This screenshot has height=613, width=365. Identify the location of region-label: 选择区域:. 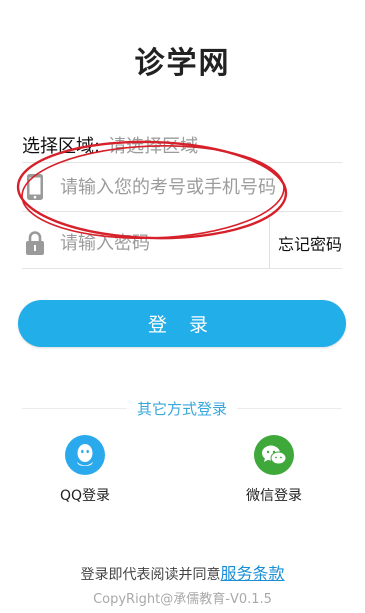
(61, 146).